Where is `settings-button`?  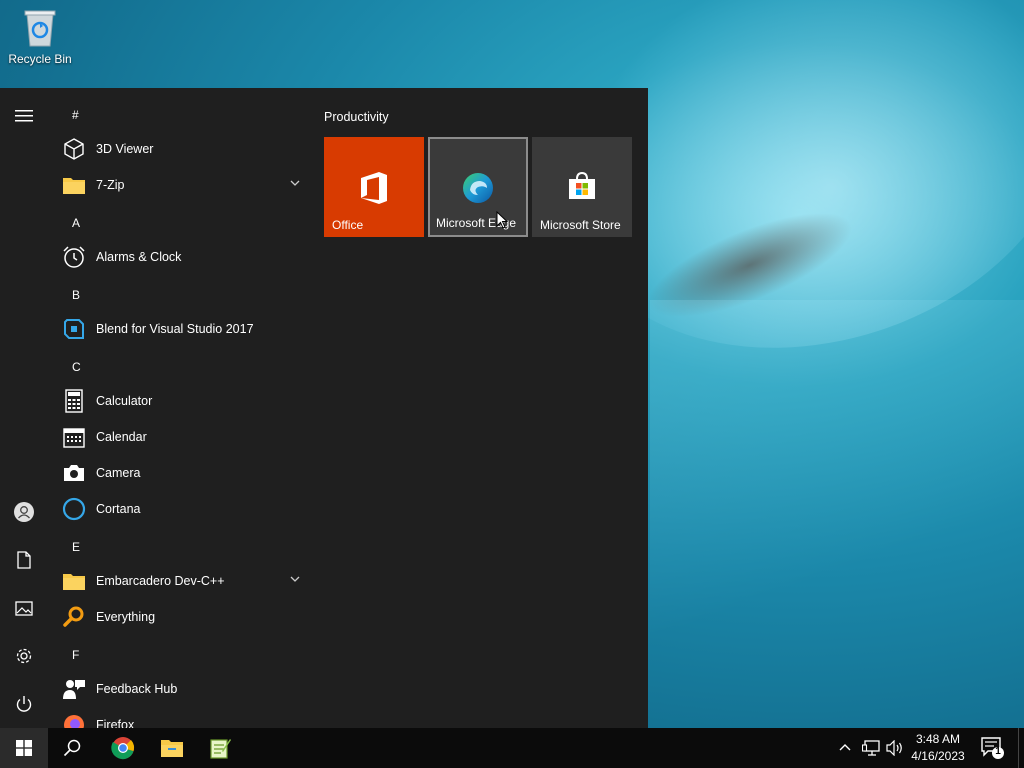 settings-button is located at coordinates (24, 656).